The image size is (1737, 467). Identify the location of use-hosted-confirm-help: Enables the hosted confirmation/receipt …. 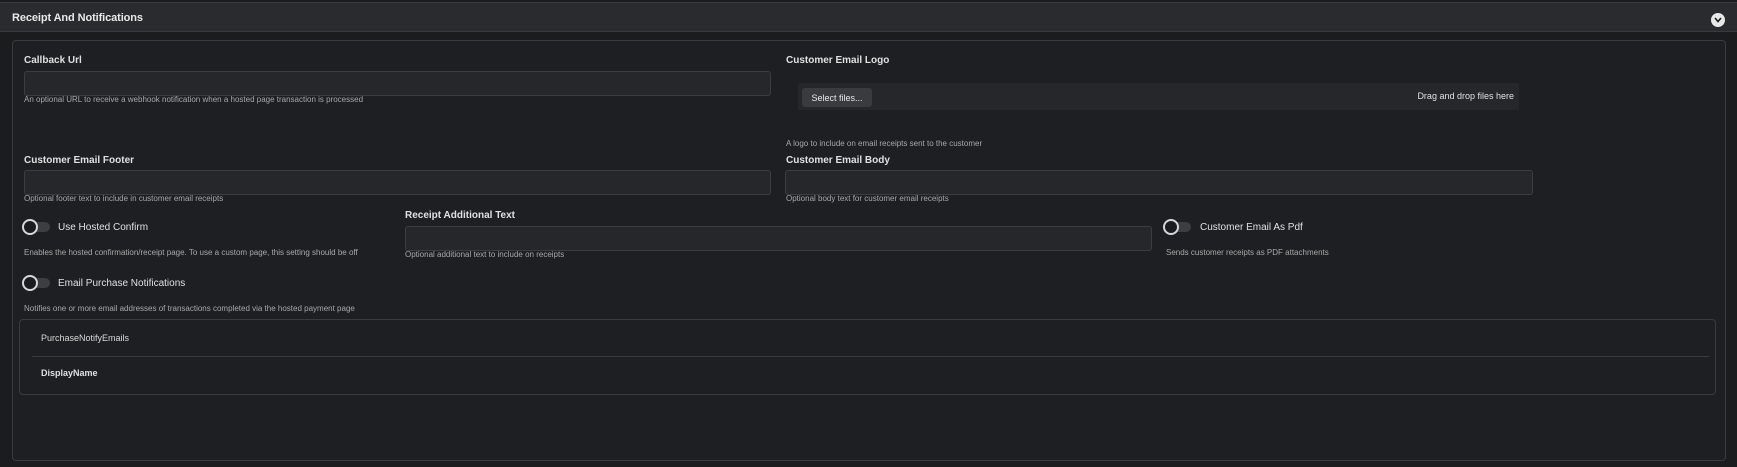
(191, 252).